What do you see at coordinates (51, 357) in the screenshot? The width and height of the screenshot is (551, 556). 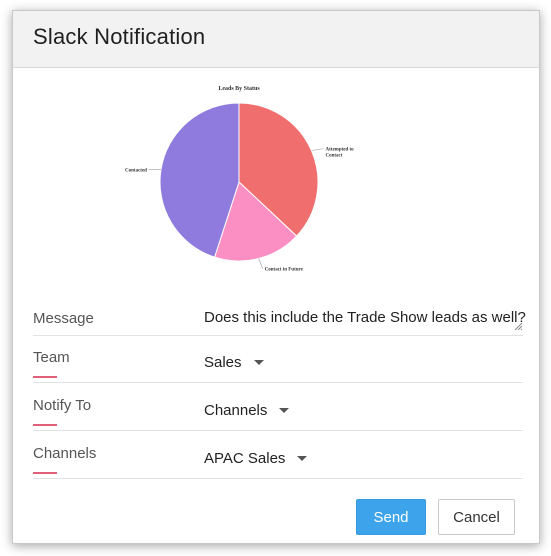 I see `team-label: Team` at bounding box center [51, 357].